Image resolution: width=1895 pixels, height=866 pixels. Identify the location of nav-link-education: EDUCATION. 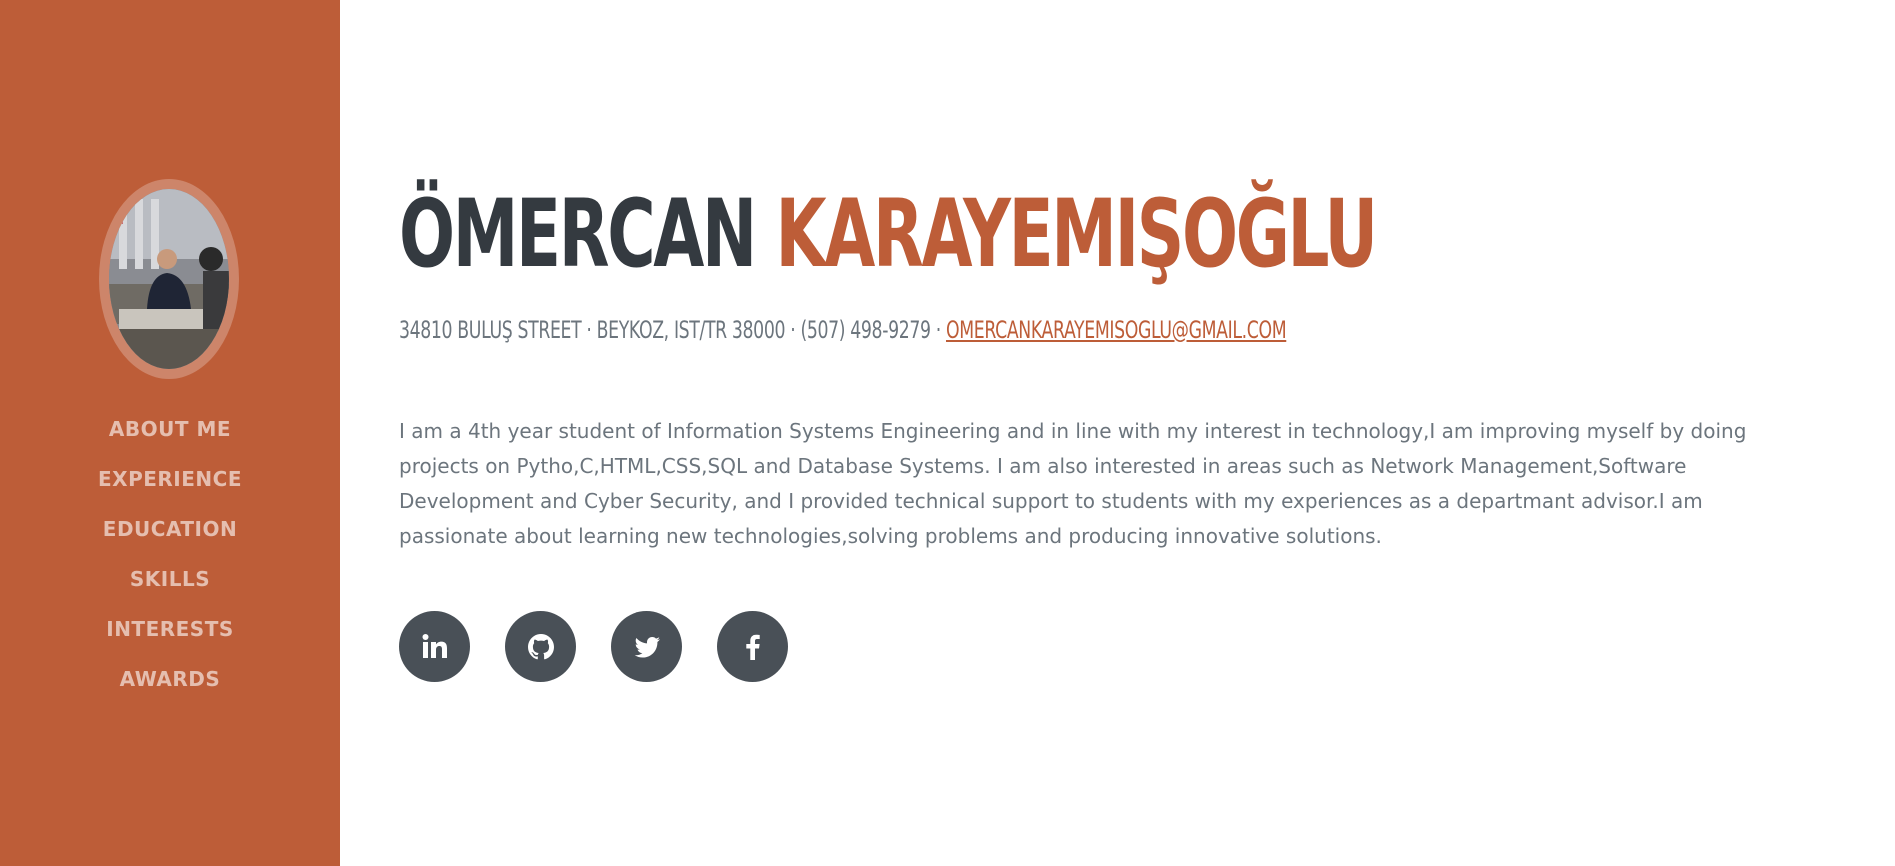
(170, 529).